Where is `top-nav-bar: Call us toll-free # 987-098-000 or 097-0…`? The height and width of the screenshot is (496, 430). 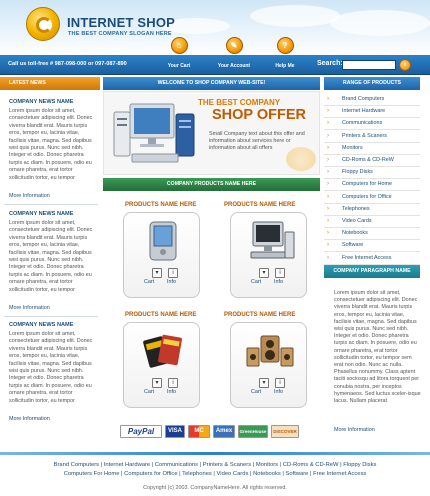
top-nav-bar: Call us toll-free # 987-098-000 or 097-0… is located at coordinates (215, 56).